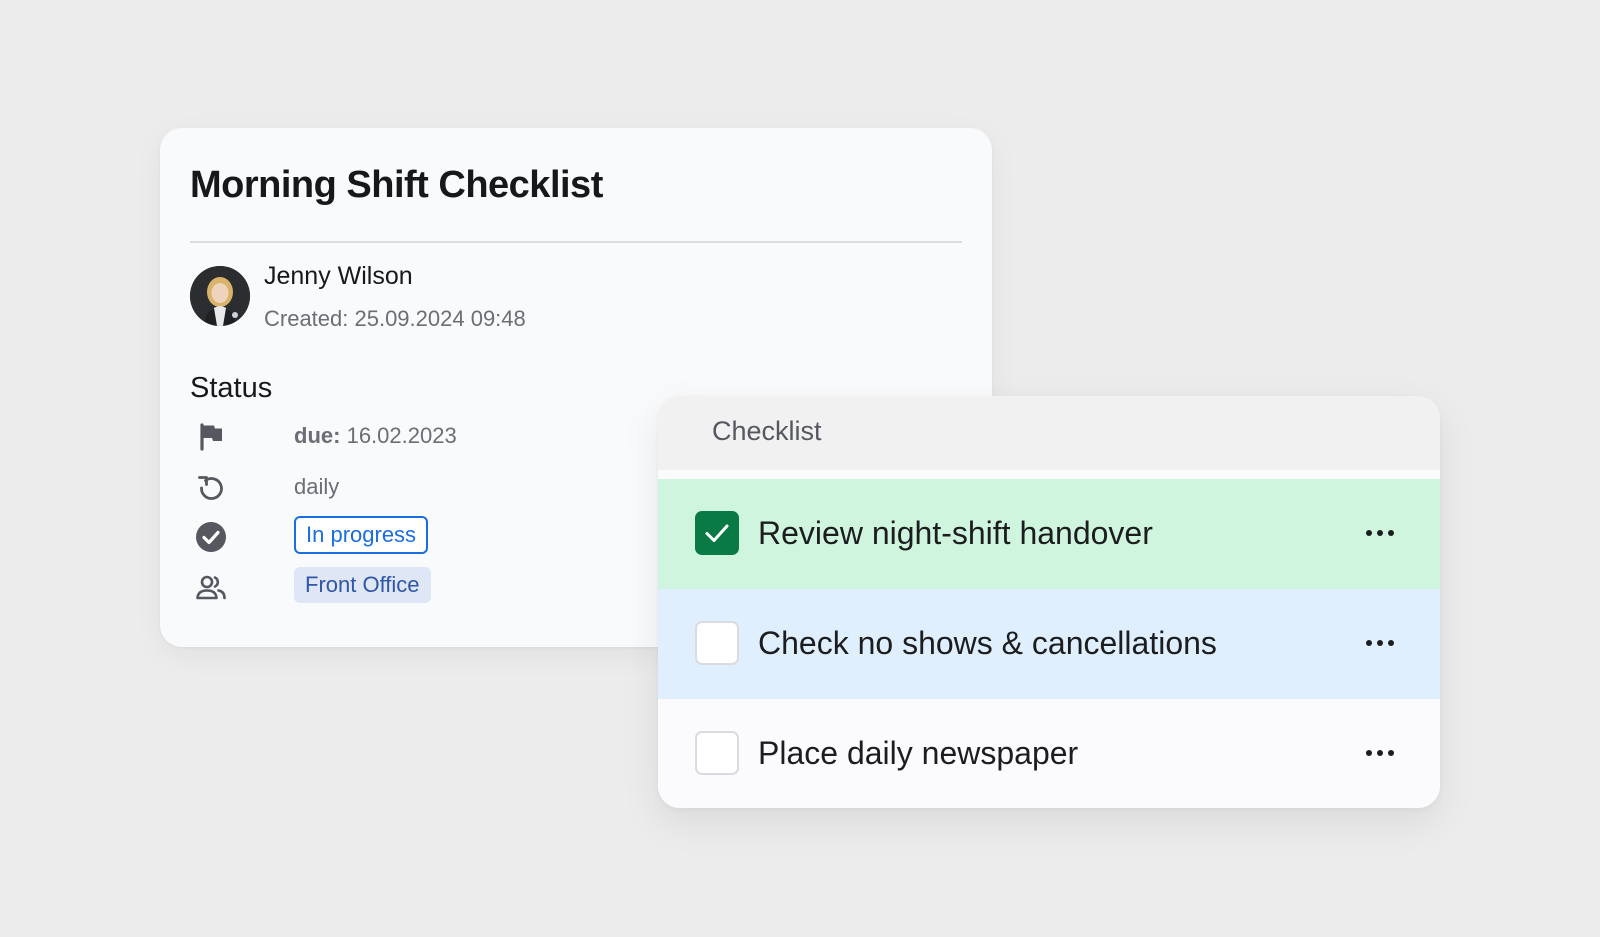 This screenshot has height=937, width=1600. I want to click on team-row: Front Office, so click(420, 586).